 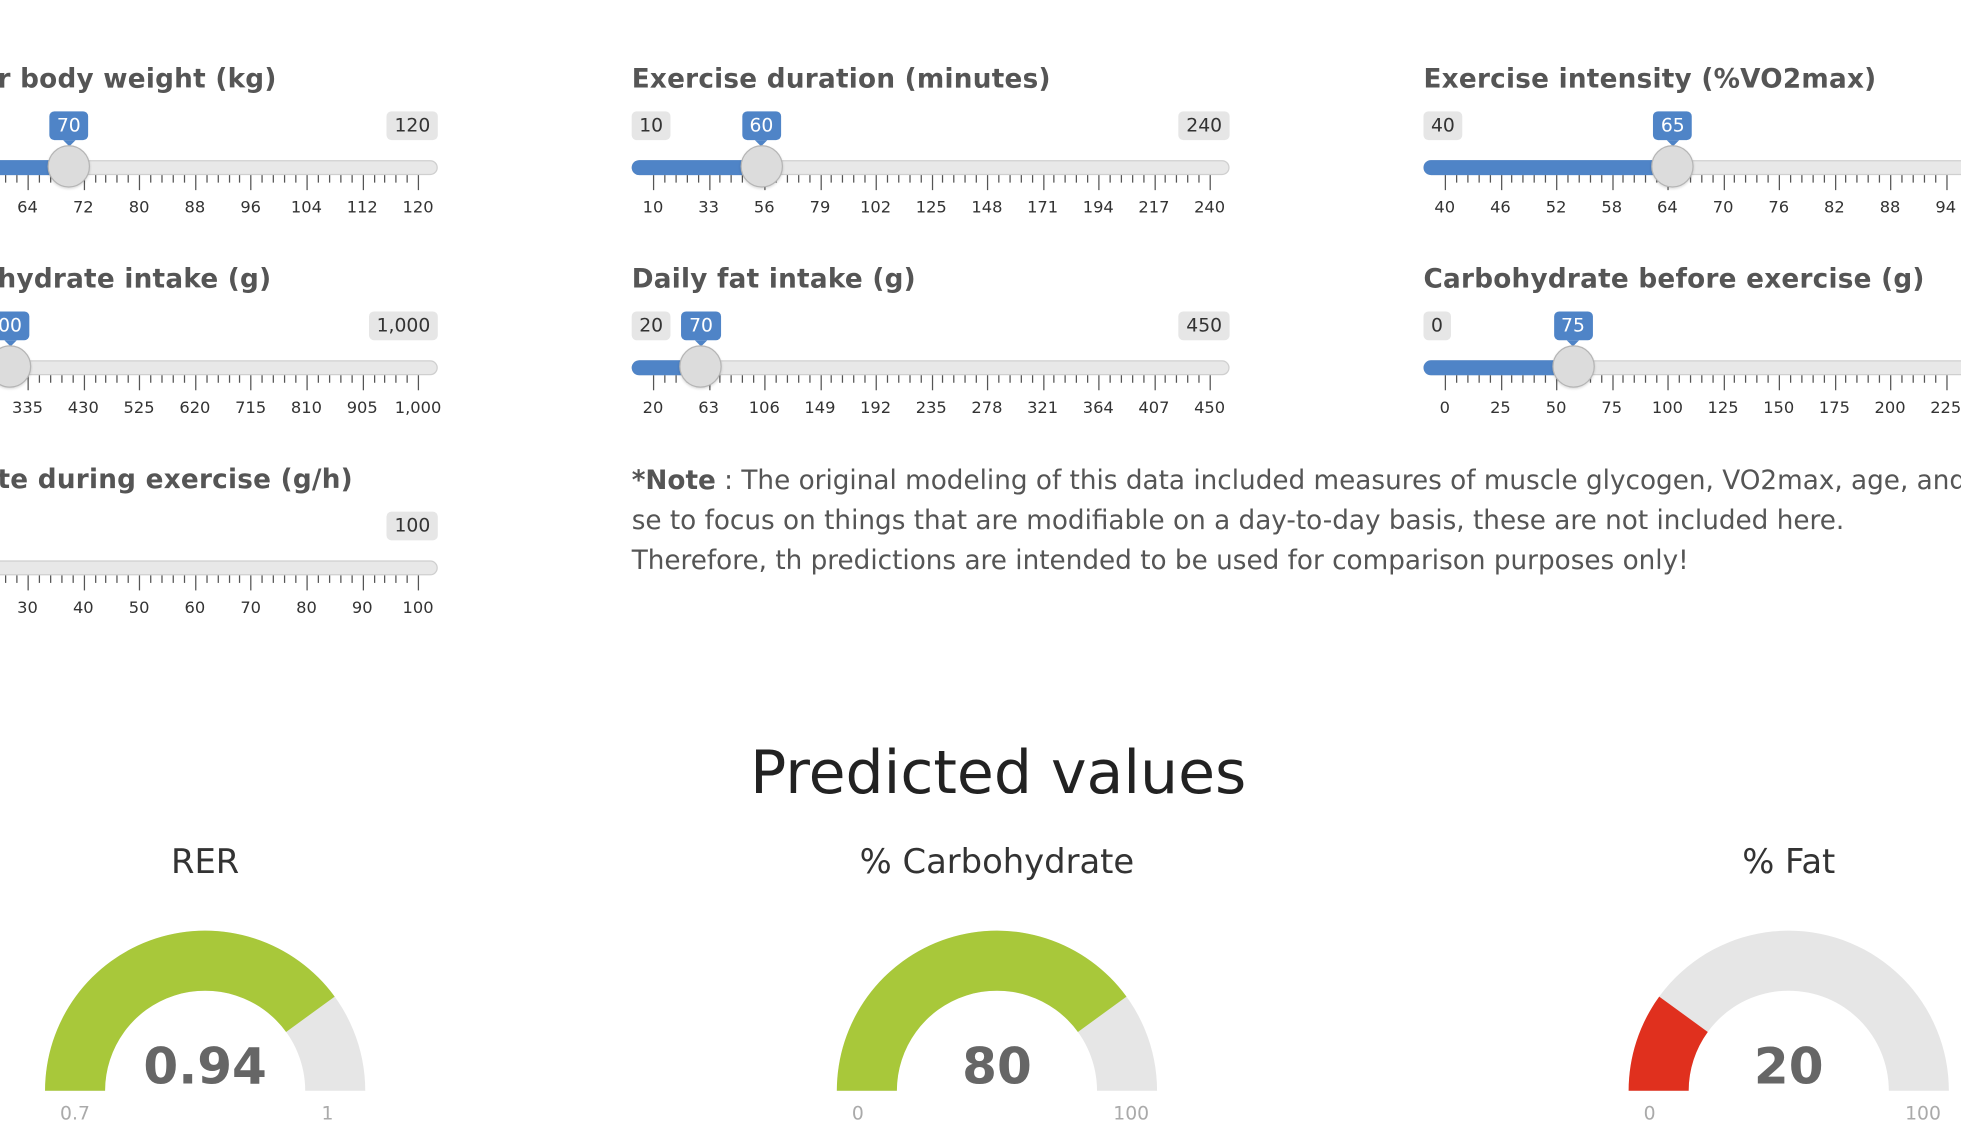 What do you see at coordinates (701, 329) in the screenshot?
I see `fat-intake-value-badge: 70` at bounding box center [701, 329].